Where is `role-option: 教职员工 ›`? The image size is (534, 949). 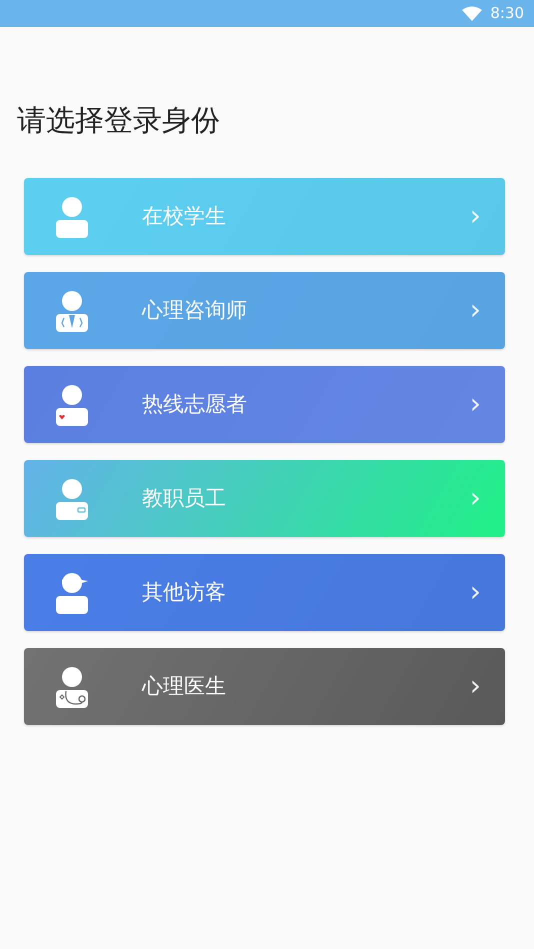 role-option: 教职员工 › is located at coordinates (264, 498).